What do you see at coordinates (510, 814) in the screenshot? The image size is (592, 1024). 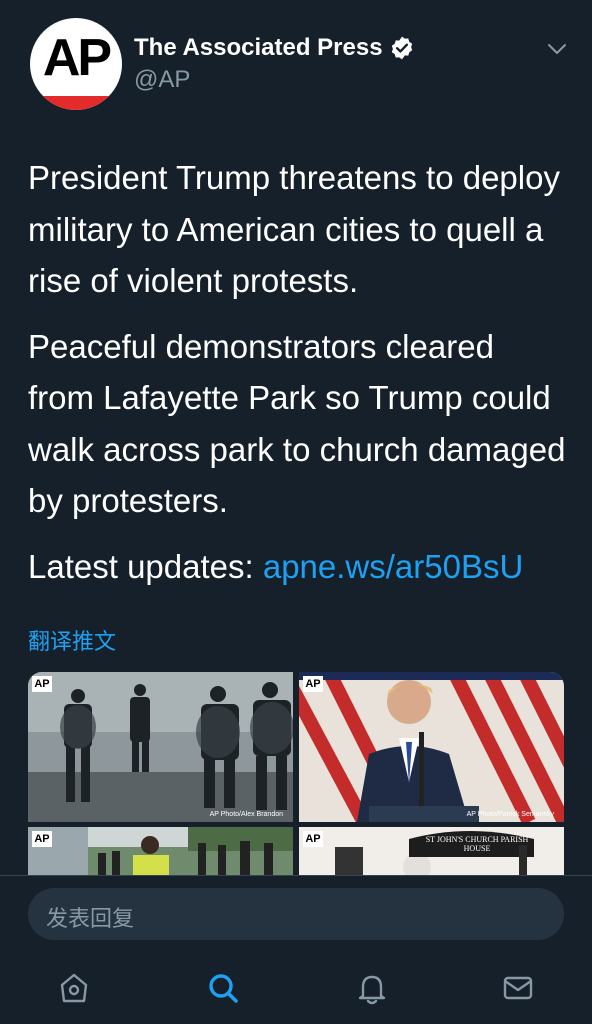 I see `photo-credit: AP Photo/Patrick Semansky` at bounding box center [510, 814].